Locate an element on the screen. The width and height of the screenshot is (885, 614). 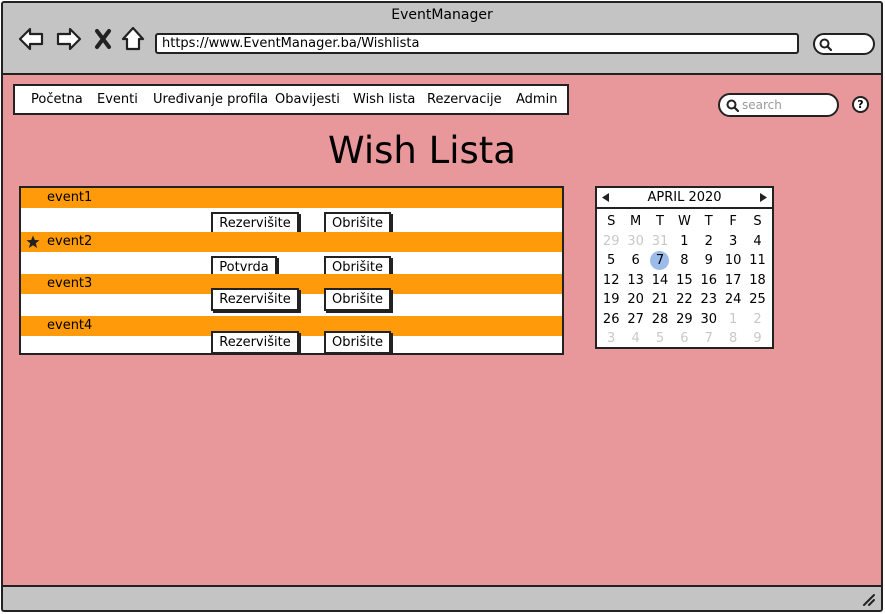
calendar-day-outside: 9 is located at coordinates (757, 339).